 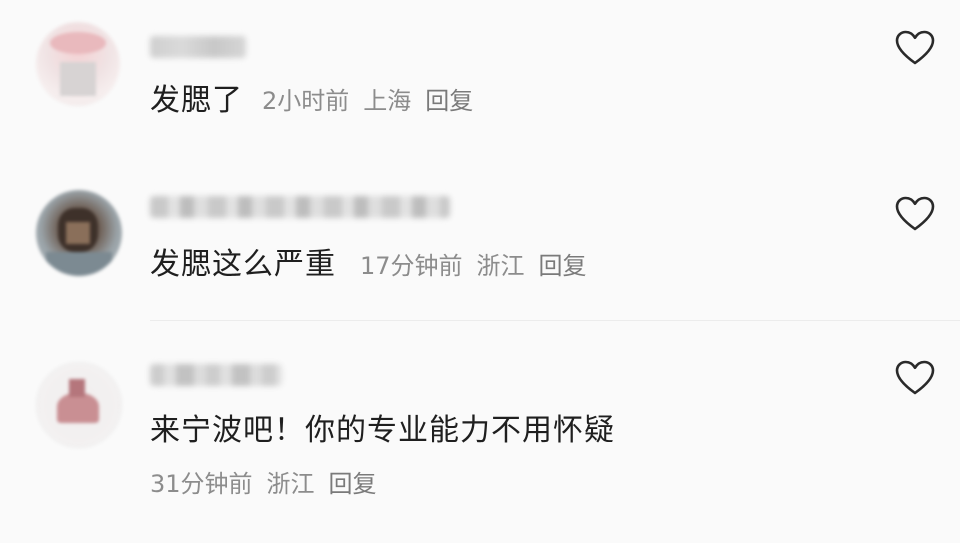 I want to click on comment-time: 31分钟前, so click(x=201, y=484).